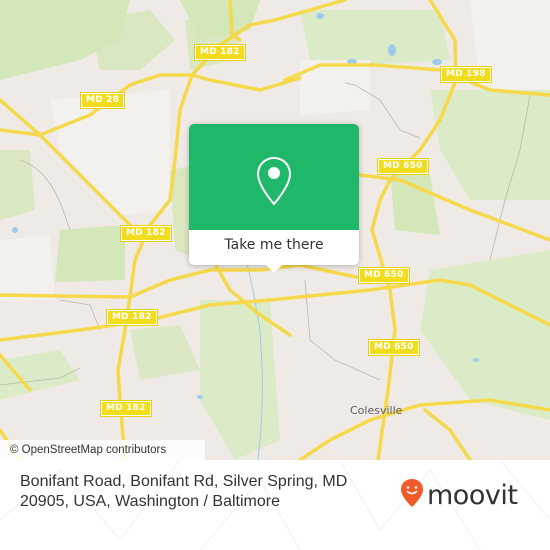  What do you see at coordinates (102, 100) in the screenshot?
I see `road-shield-md28: MD 28` at bounding box center [102, 100].